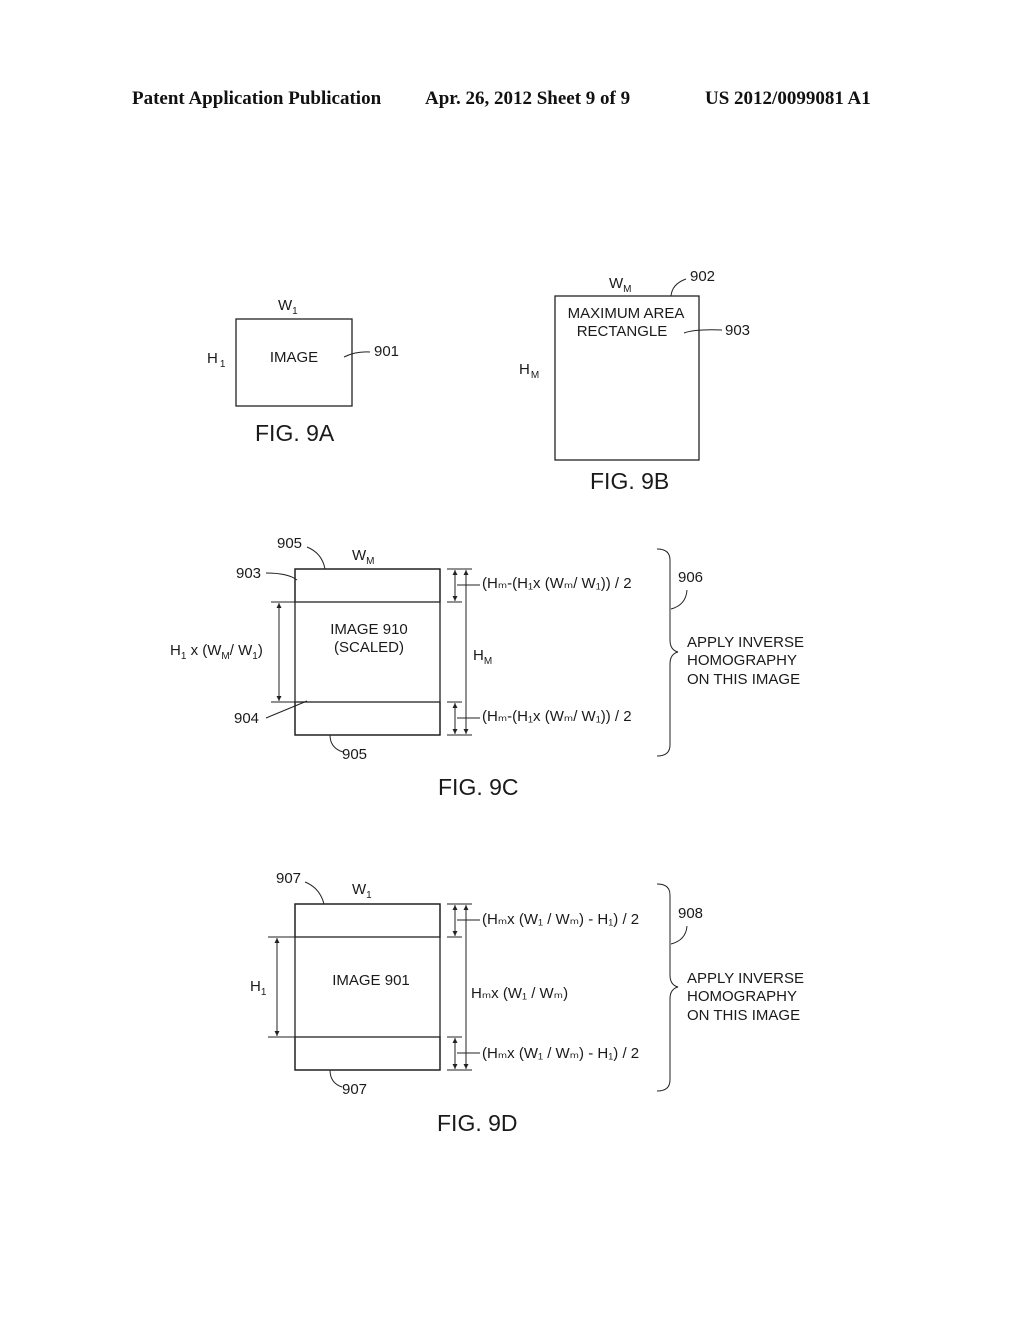  Describe the element at coordinates (288, 878) in the screenshot. I see `ref-907-top: 907` at that location.